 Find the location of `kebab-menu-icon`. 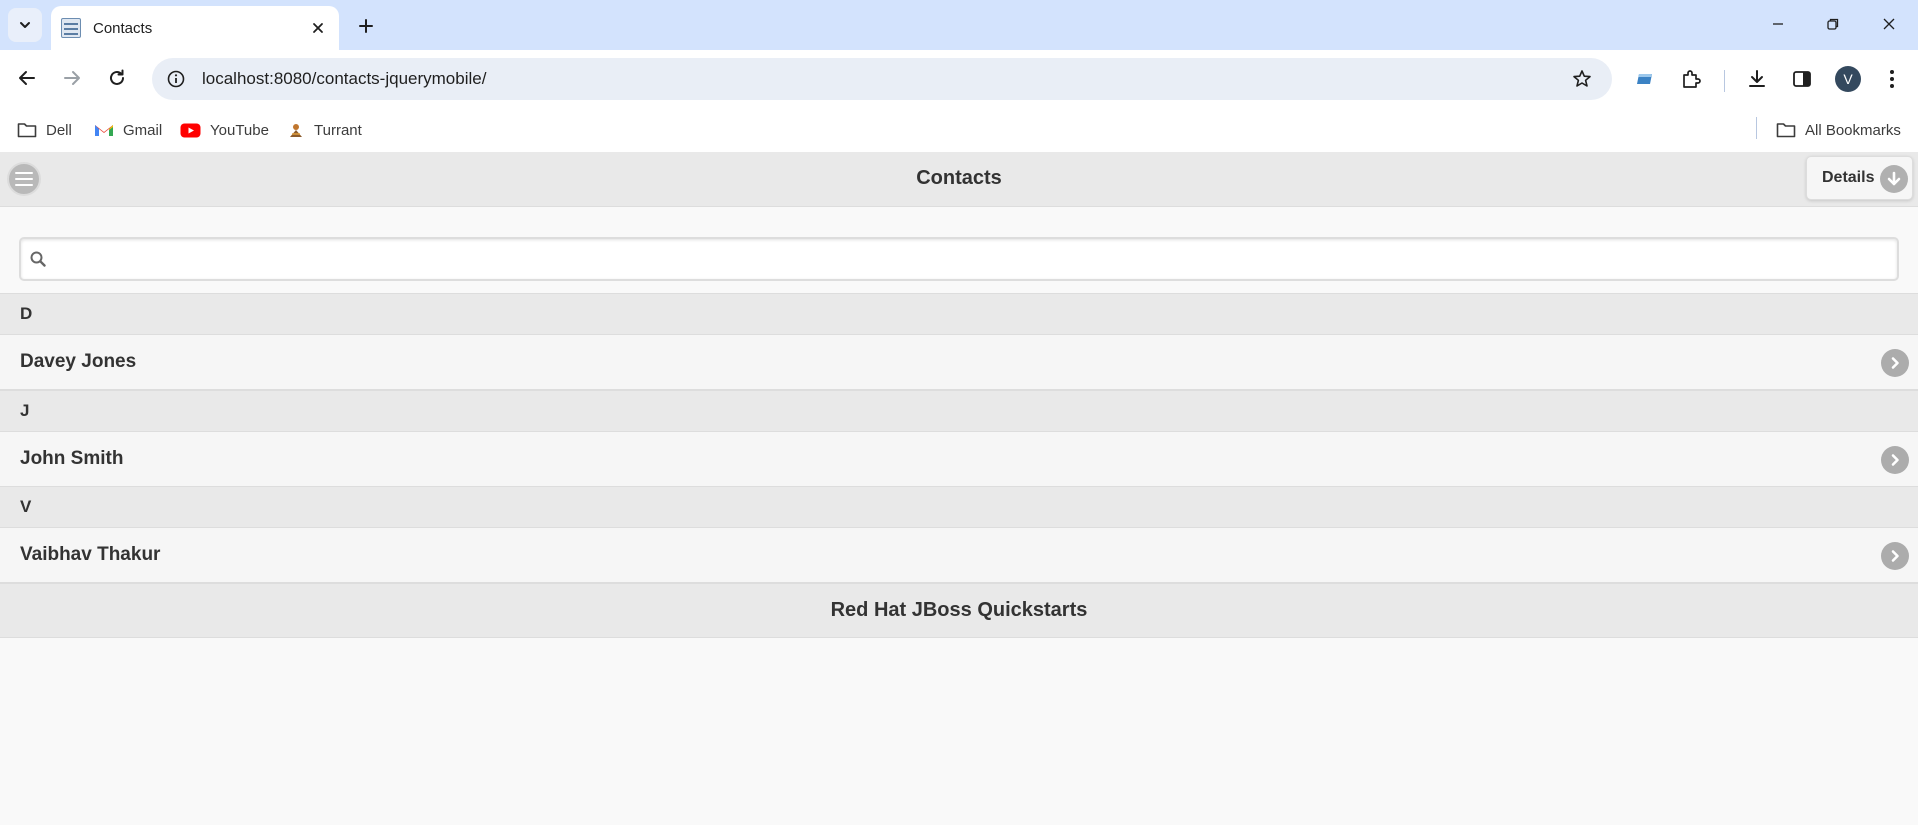

kebab-menu-icon is located at coordinates (1892, 79).